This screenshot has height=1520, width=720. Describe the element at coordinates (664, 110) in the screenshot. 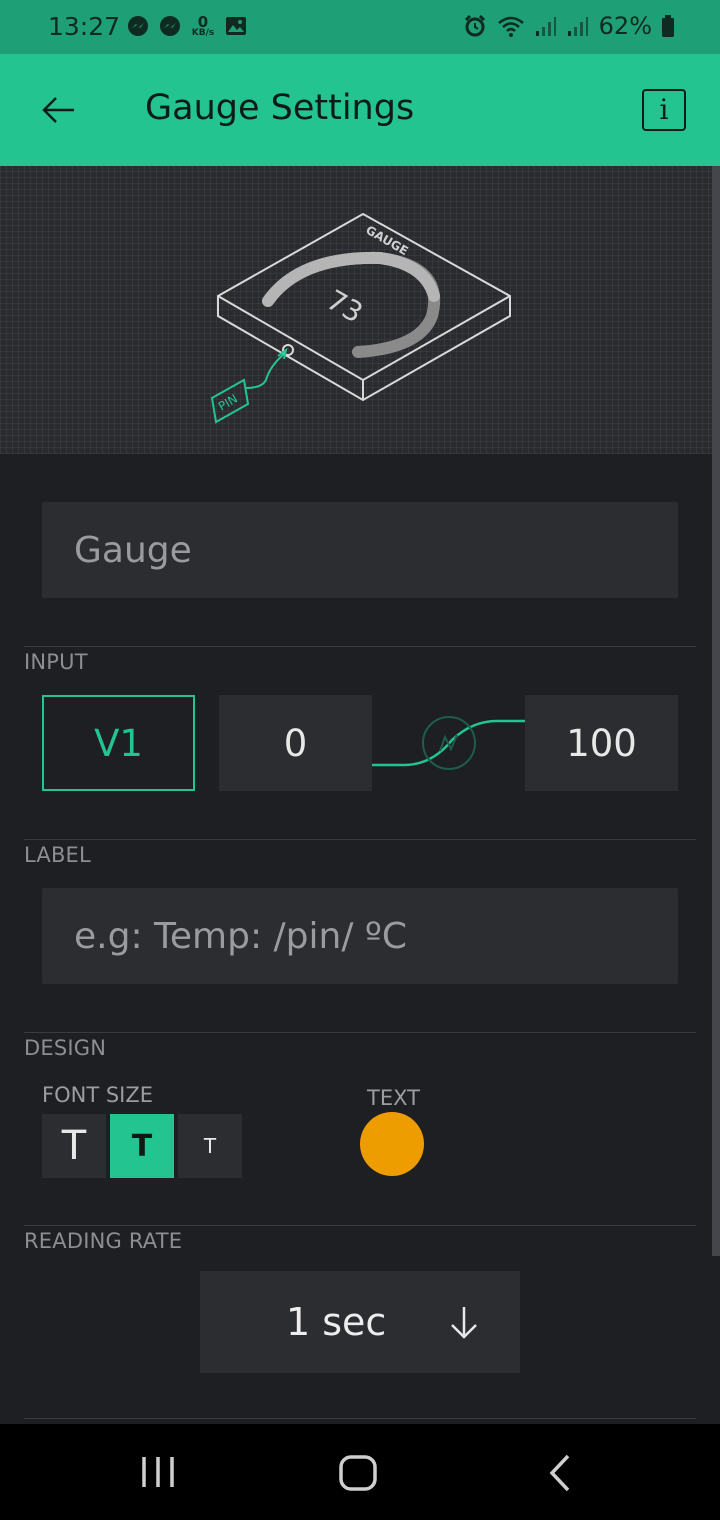

I see `info-button: i` at that location.